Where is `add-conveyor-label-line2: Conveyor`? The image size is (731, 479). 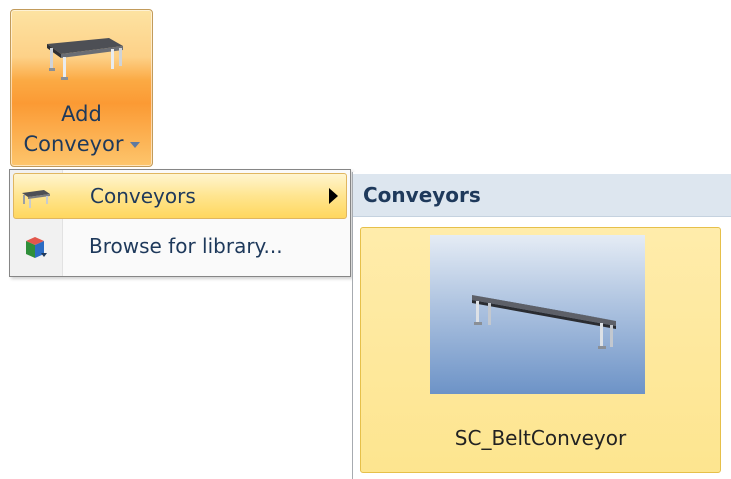 add-conveyor-label-line2: Conveyor is located at coordinates (81, 144).